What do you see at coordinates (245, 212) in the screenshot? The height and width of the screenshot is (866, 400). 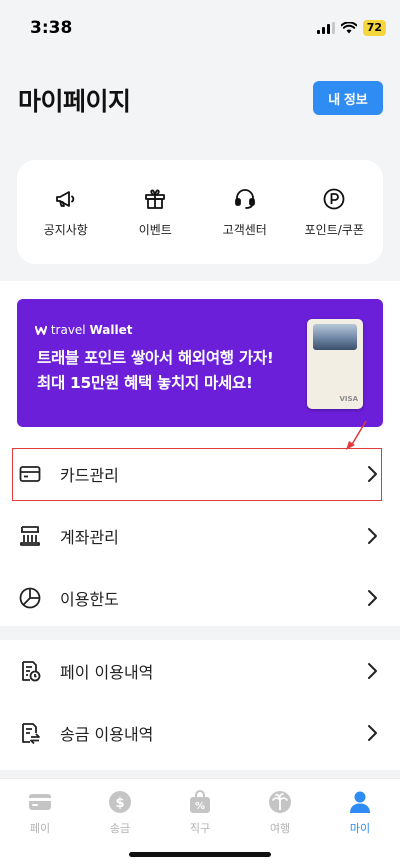 I see `quick-item-support: 고객센터` at bounding box center [245, 212].